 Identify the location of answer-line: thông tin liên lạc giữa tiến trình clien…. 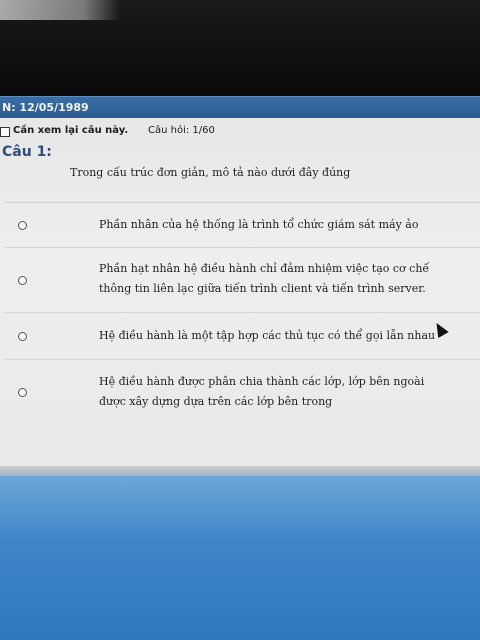
(262, 288).